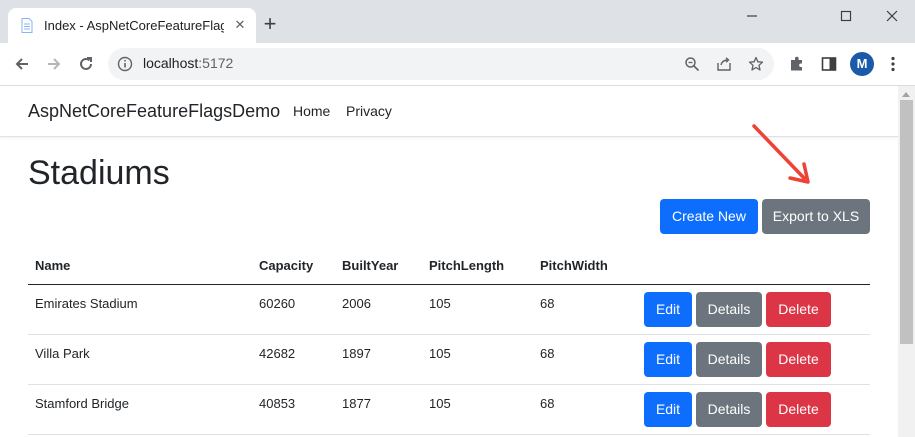 The image size is (915, 437). Describe the element at coordinates (86, 64) in the screenshot. I see `reload-icon` at that location.